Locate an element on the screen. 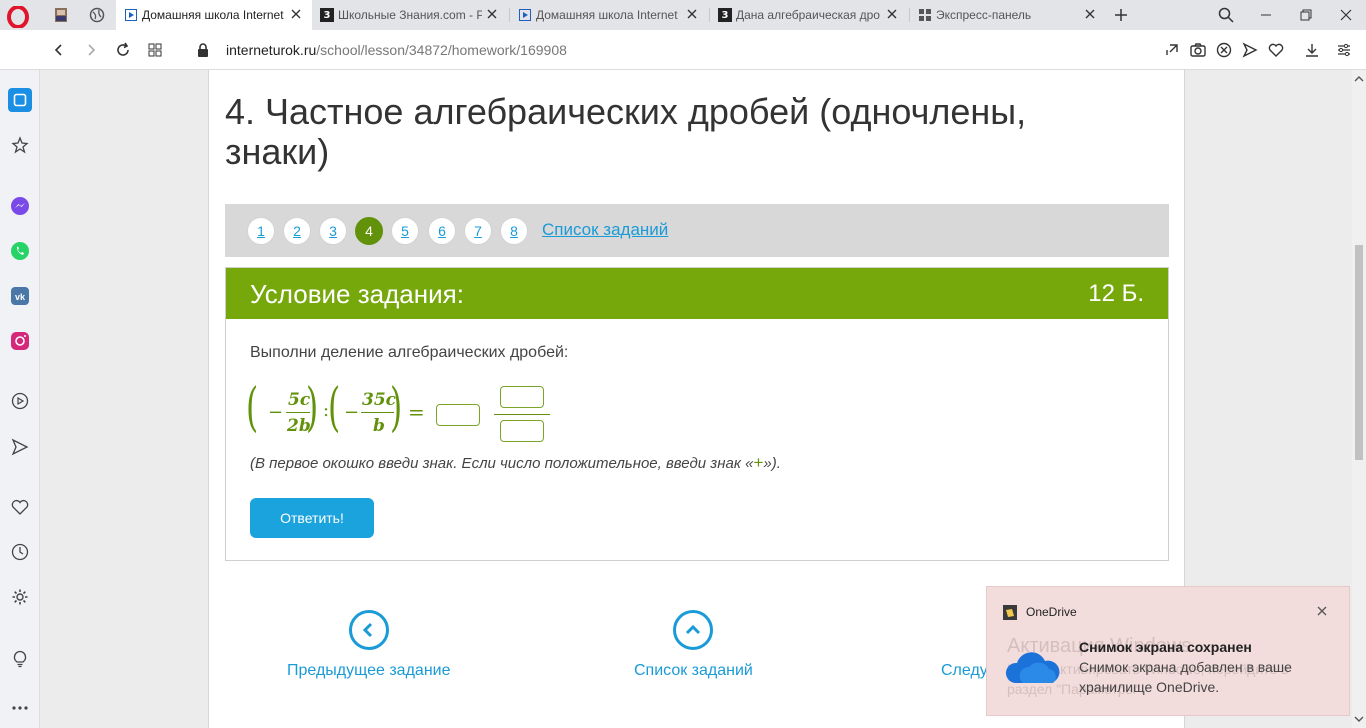  page-link-7: 7 is located at coordinates (478, 231).